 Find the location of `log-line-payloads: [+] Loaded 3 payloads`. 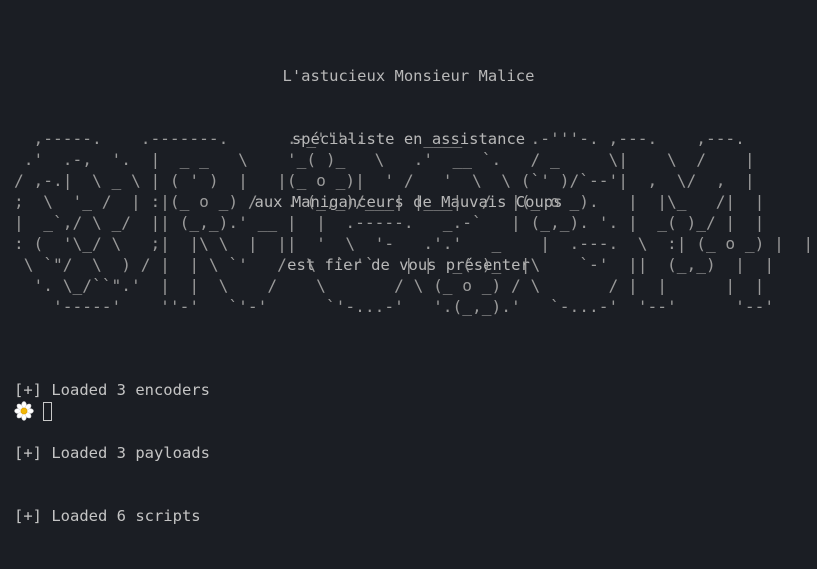

log-line-payloads: [+] Loaded 3 payloads is located at coordinates (112, 453).